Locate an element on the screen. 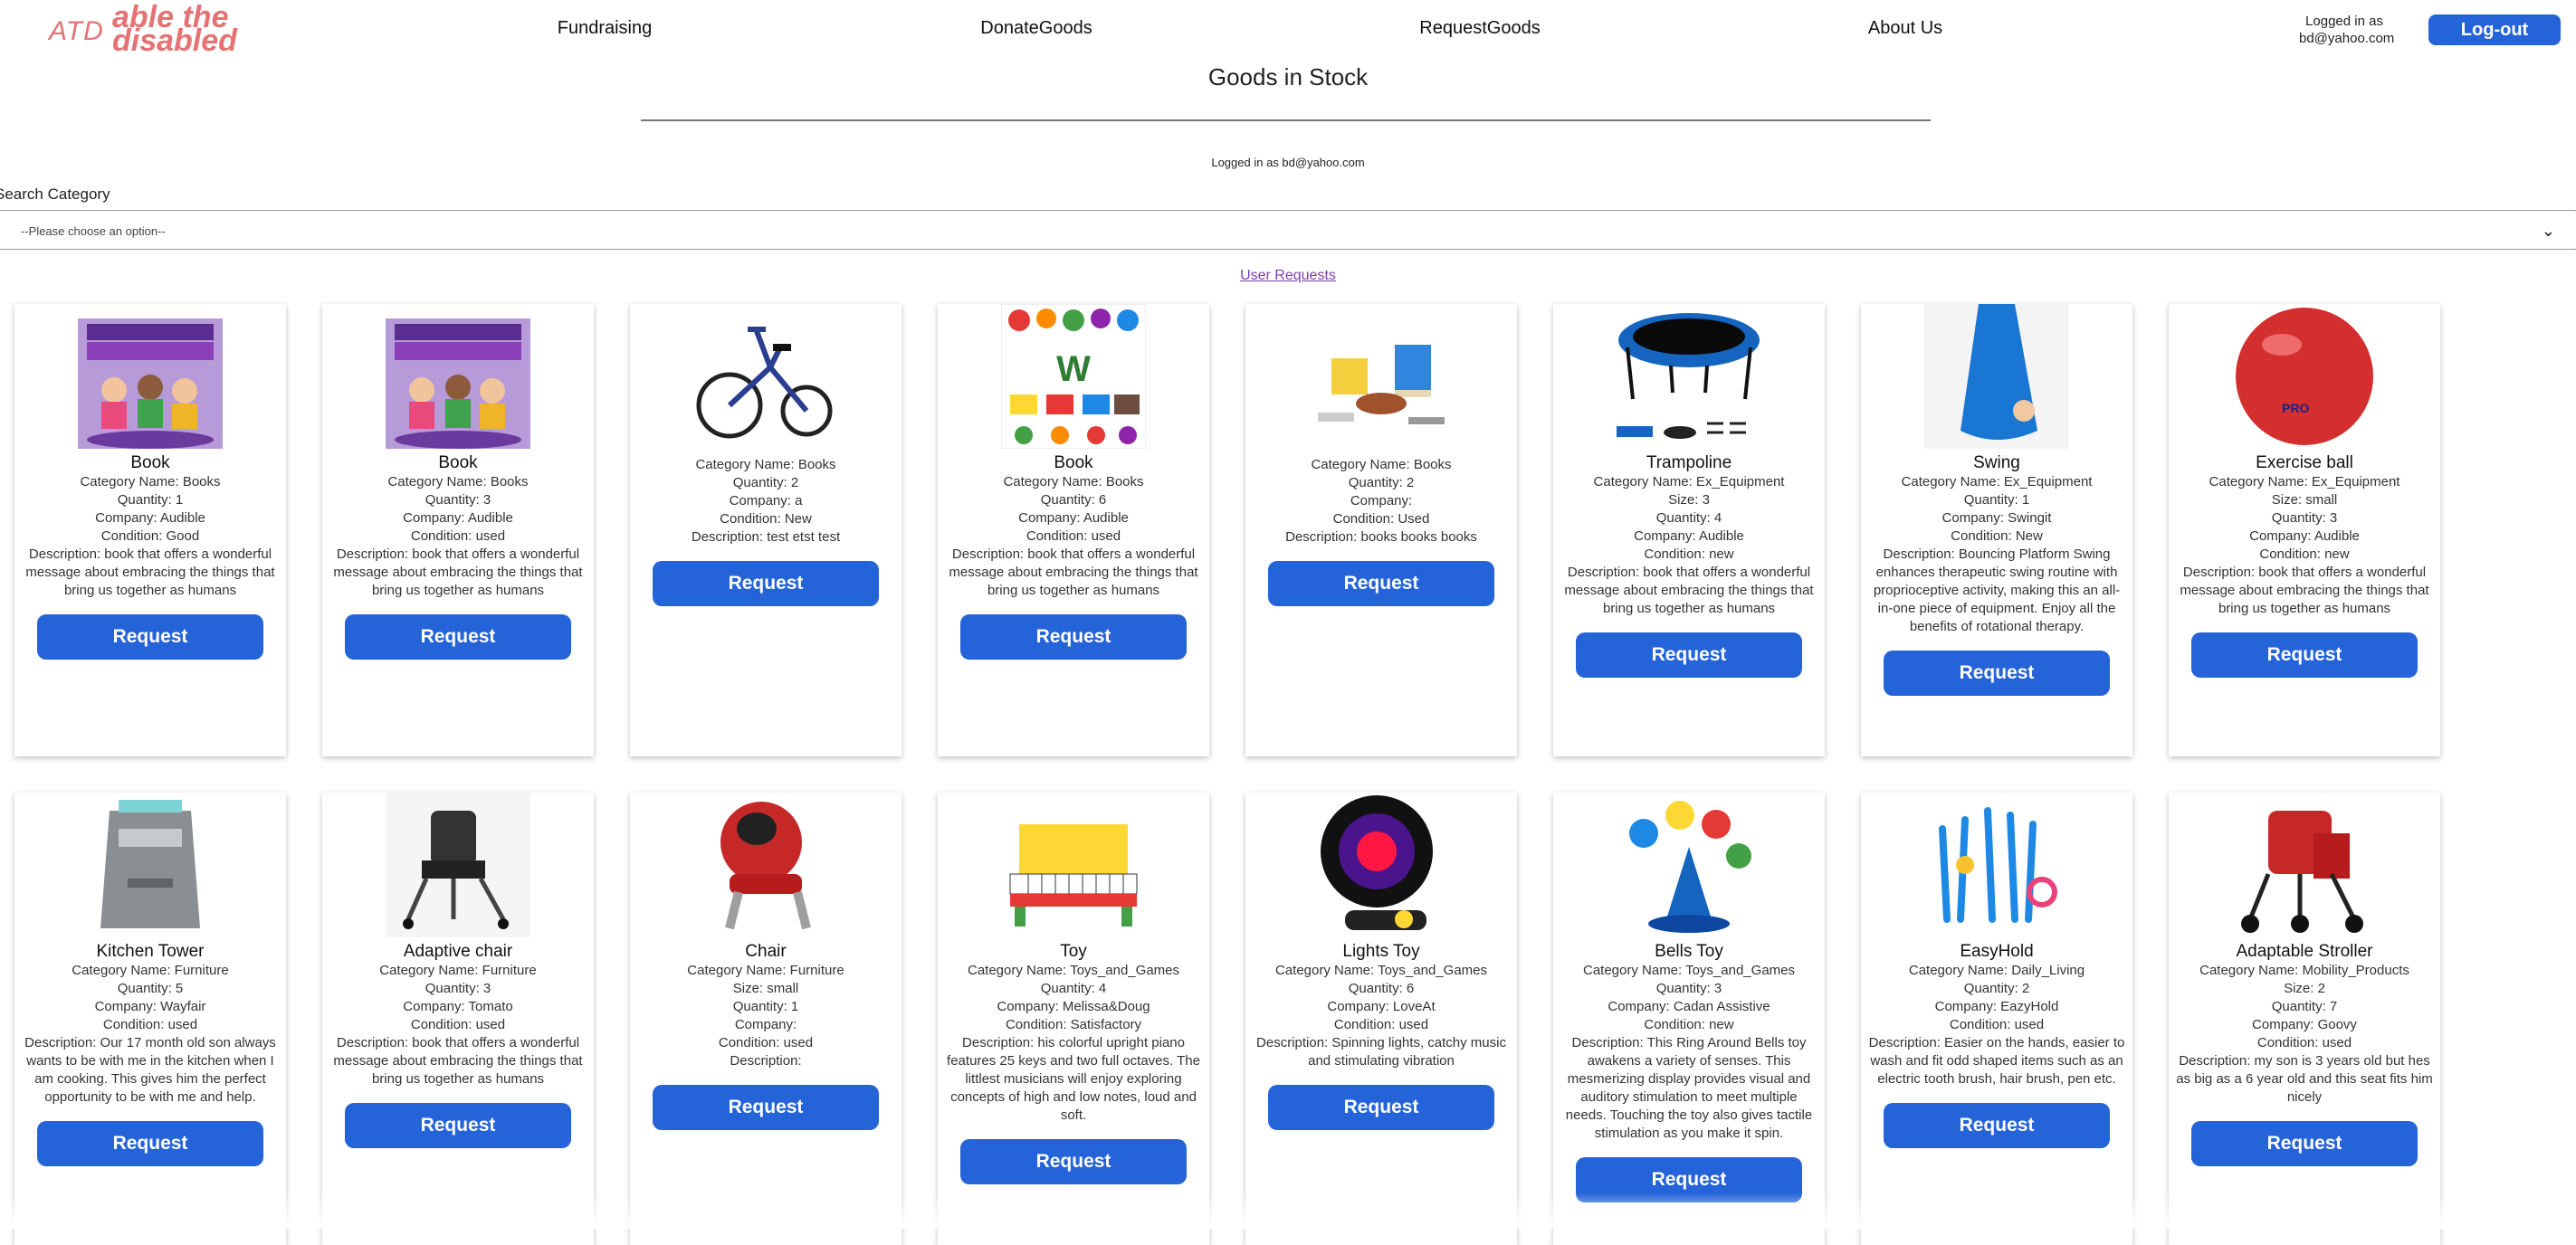  card-detail-line: Company: Tomato is located at coordinates (458, 1007).